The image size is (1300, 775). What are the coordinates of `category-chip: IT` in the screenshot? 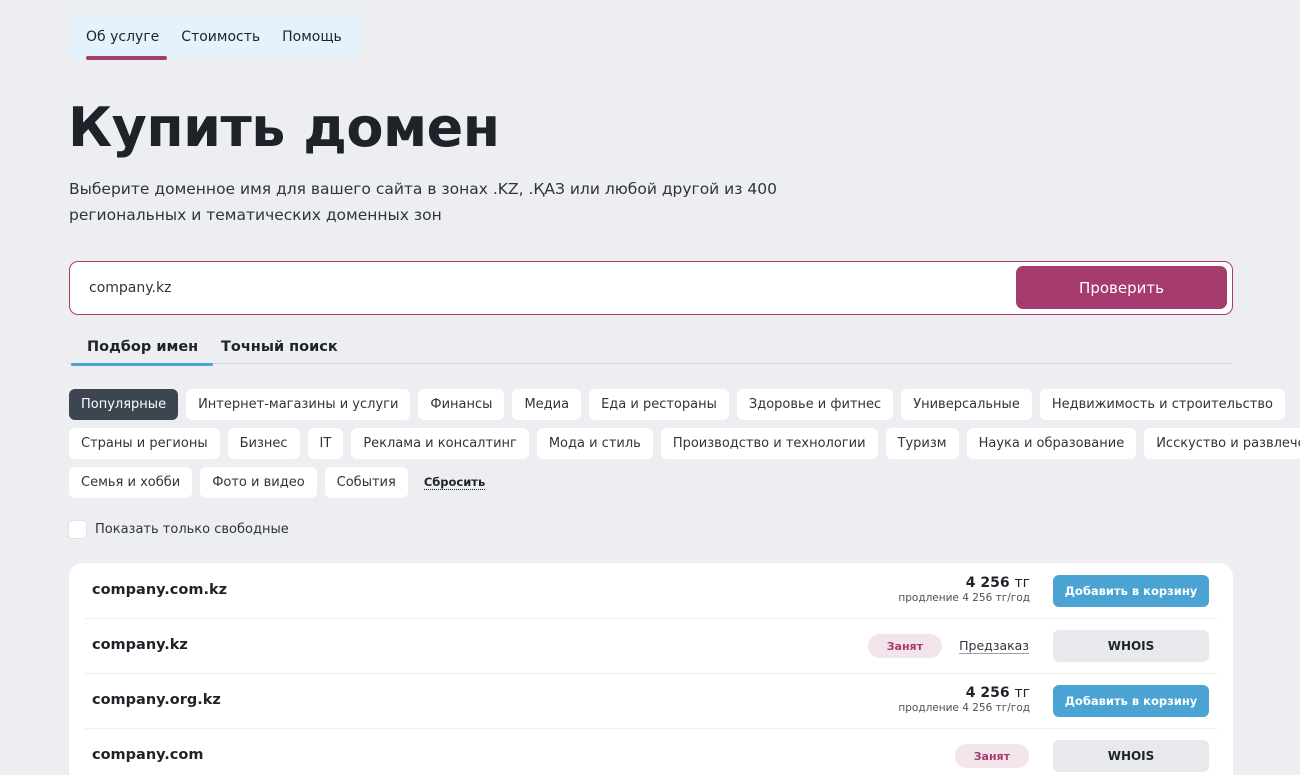 It's located at (325, 443).